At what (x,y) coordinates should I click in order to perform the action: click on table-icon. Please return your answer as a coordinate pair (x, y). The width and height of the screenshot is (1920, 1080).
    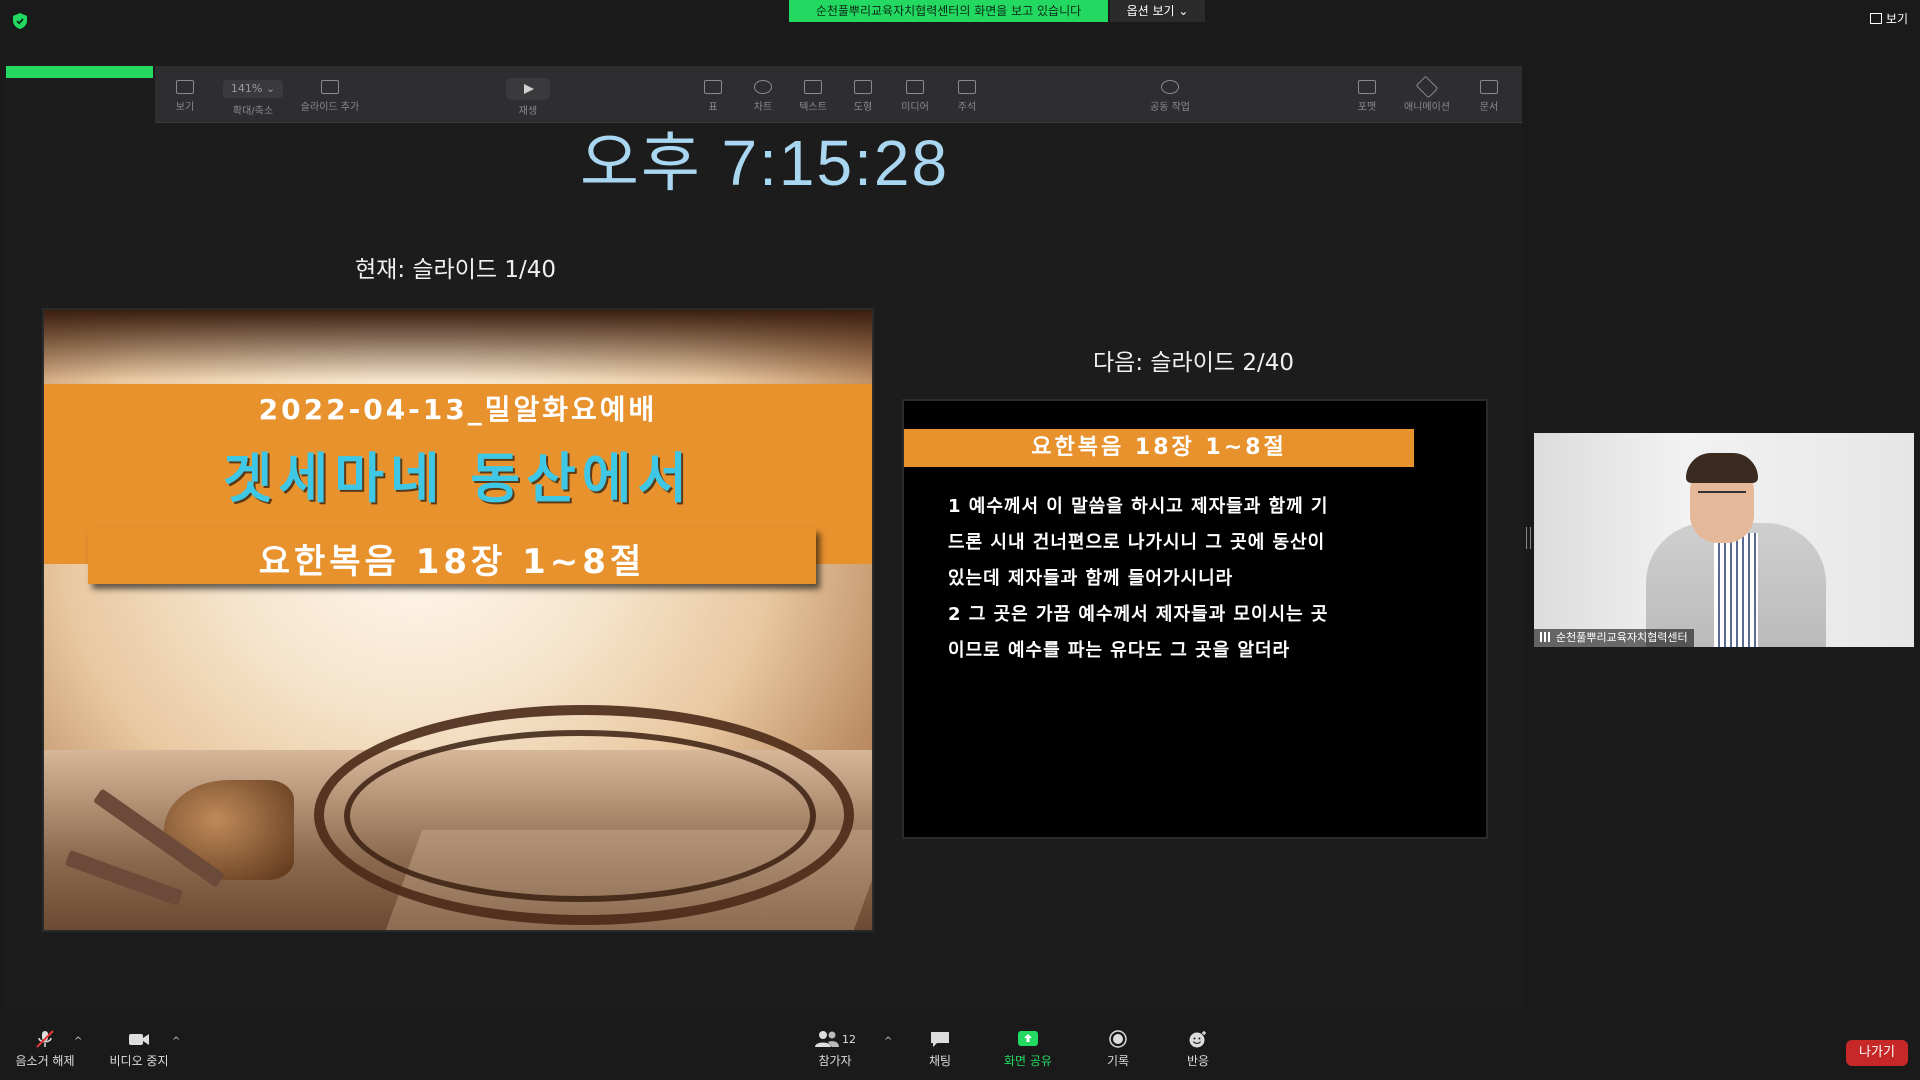
    Looking at the image, I should click on (713, 87).